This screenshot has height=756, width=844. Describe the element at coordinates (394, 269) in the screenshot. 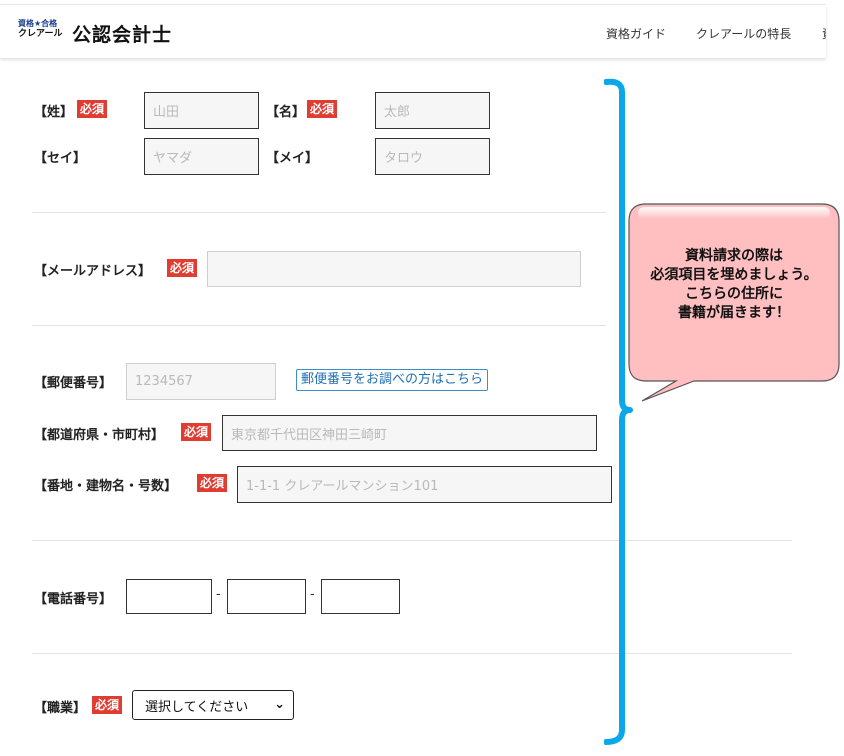

I see `email-input` at that location.